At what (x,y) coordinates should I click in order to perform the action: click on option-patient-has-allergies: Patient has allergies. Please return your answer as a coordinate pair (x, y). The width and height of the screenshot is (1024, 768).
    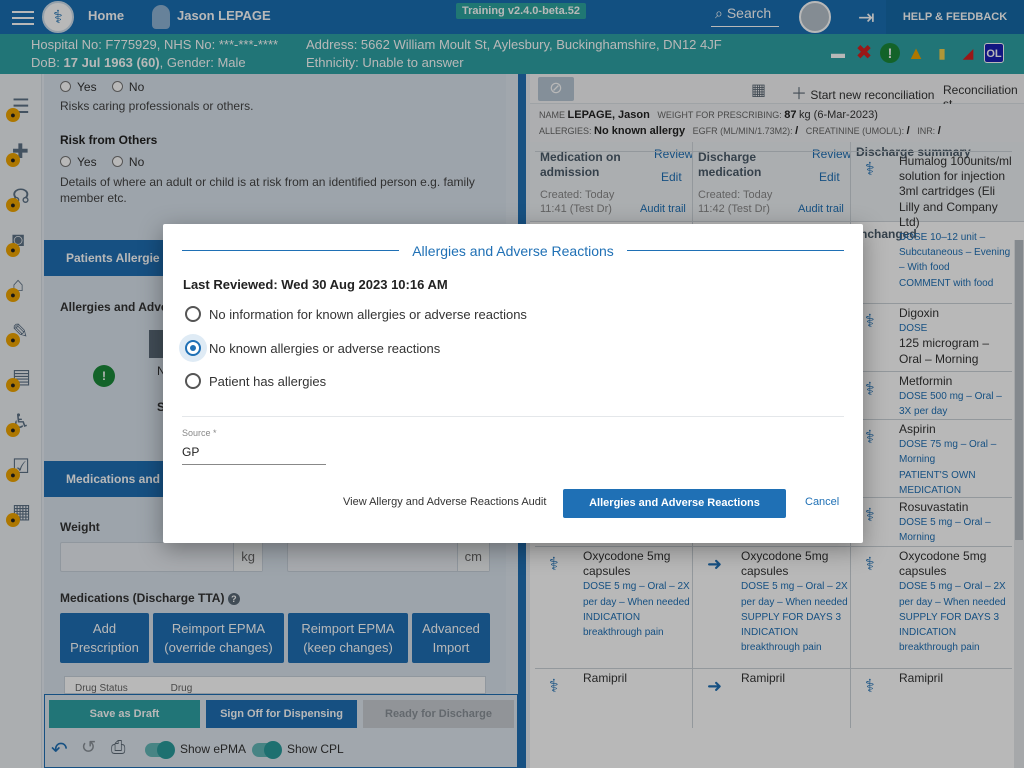
    Looking at the image, I should click on (255, 382).